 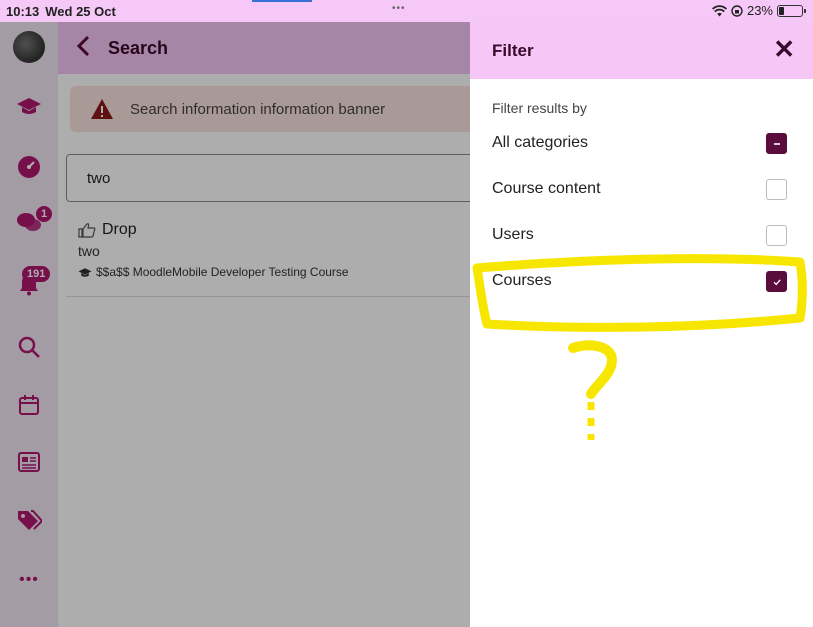 I want to click on close-button: ✕, so click(x=784, y=49).